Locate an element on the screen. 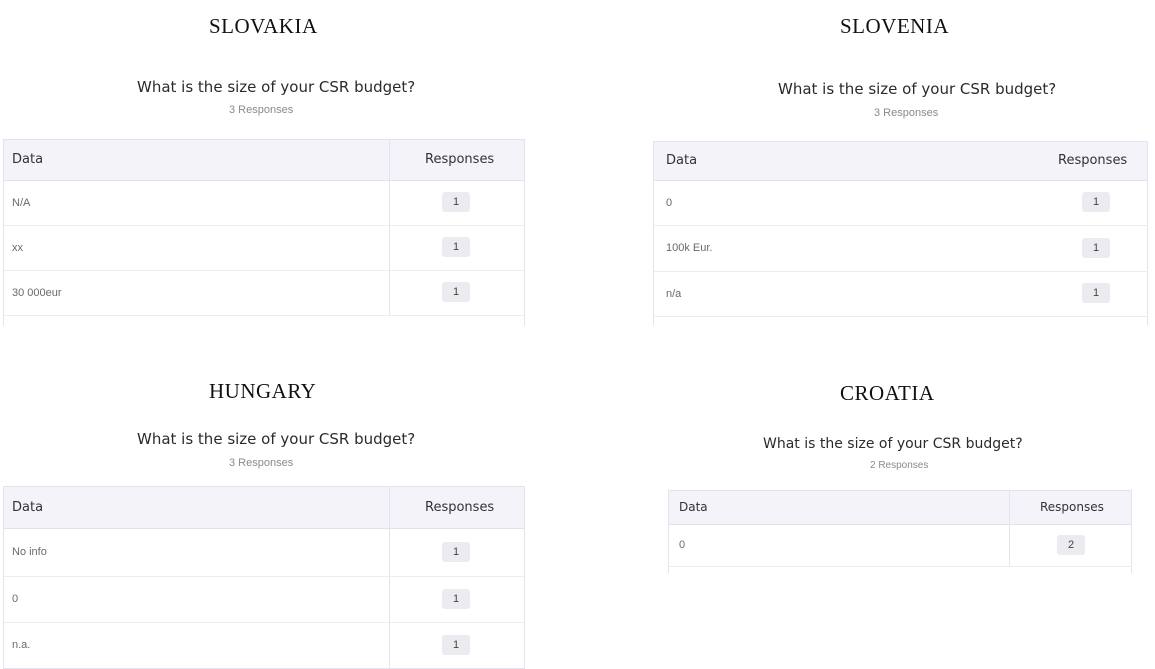 This screenshot has height=669, width=1155. table-row: 30 000eur 1 is located at coordinates (264, 293).